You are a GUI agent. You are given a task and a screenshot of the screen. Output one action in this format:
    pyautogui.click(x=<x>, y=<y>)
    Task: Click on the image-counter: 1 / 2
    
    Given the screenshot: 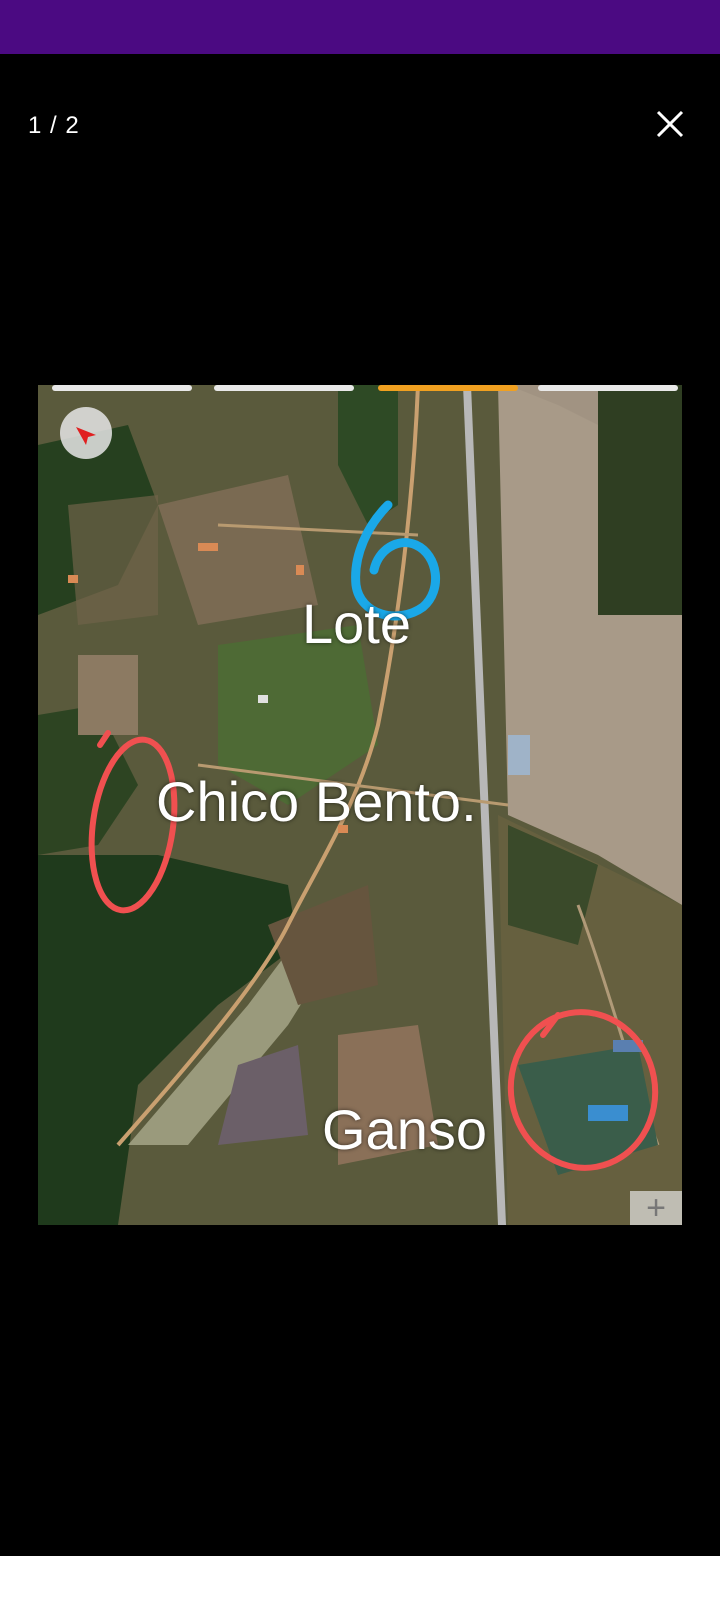 What is the action you would take?
    pyautogui.click(x=54, y=125)
    